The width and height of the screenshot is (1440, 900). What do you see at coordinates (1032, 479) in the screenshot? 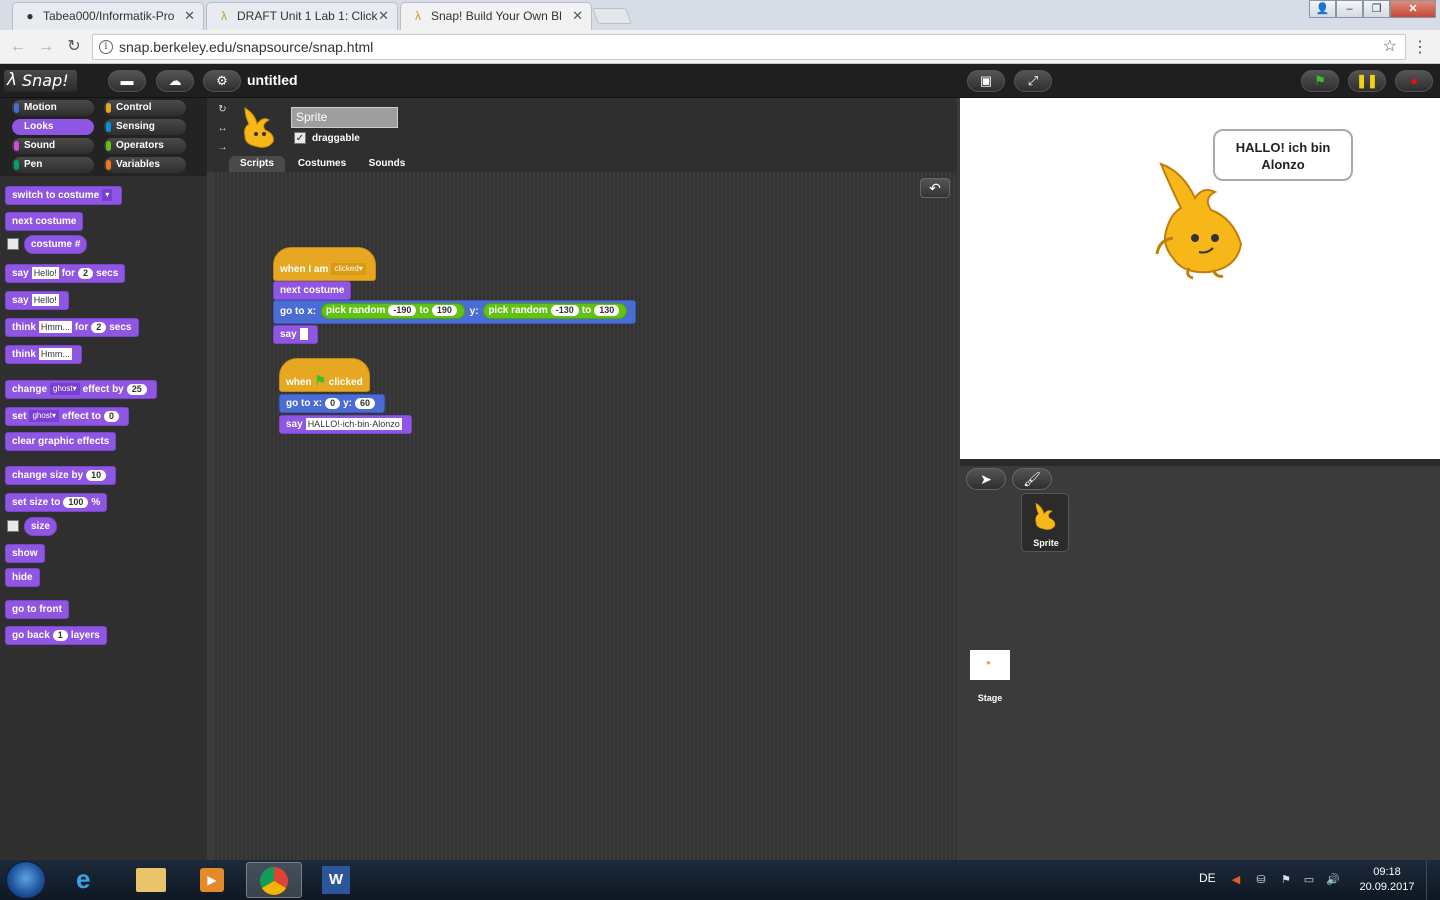
I see `paint-new-sprite-button: 🖌` at bounding box center [1032, 479].